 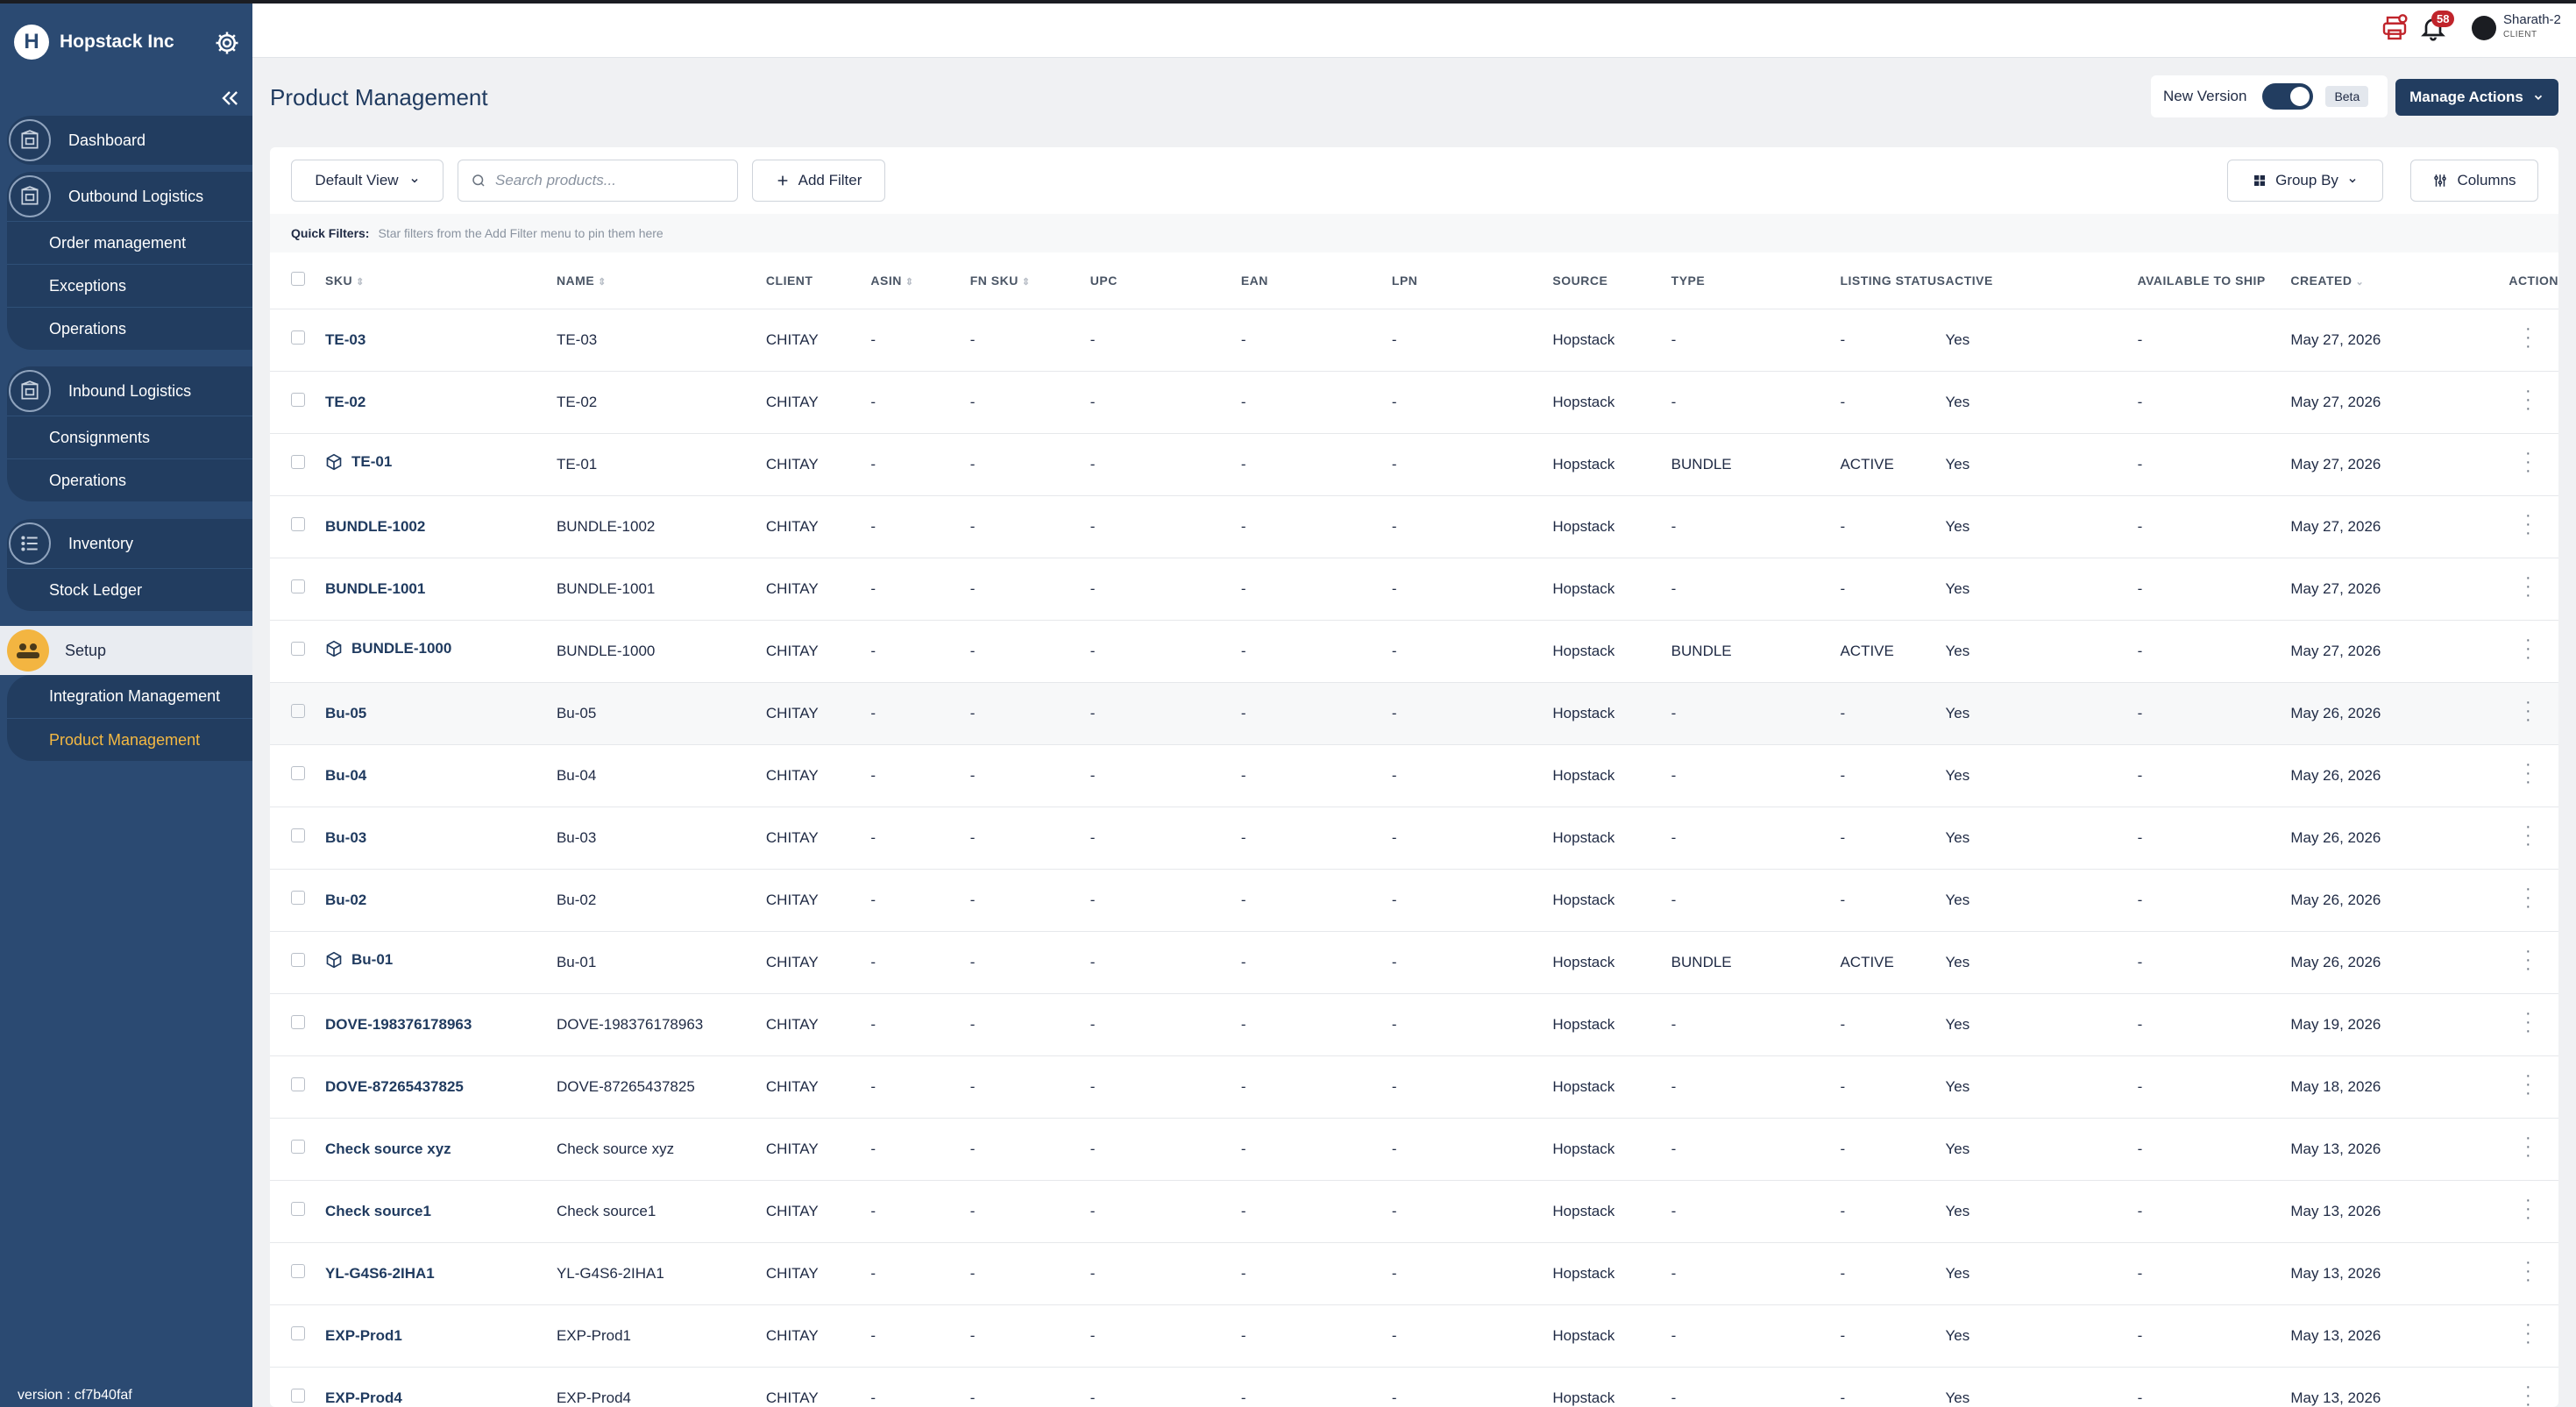 I want to click on sku-link: Bu-02, so click(x=345, y=900).